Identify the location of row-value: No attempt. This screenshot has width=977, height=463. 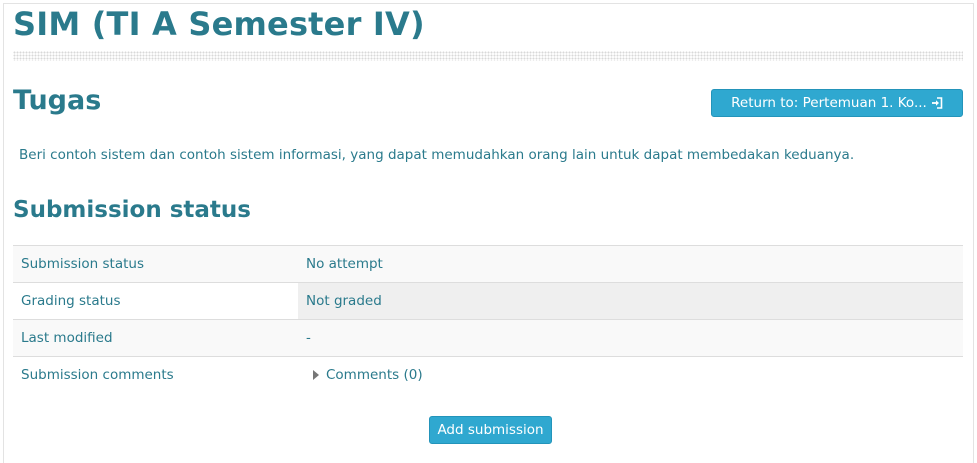
(630, 264).